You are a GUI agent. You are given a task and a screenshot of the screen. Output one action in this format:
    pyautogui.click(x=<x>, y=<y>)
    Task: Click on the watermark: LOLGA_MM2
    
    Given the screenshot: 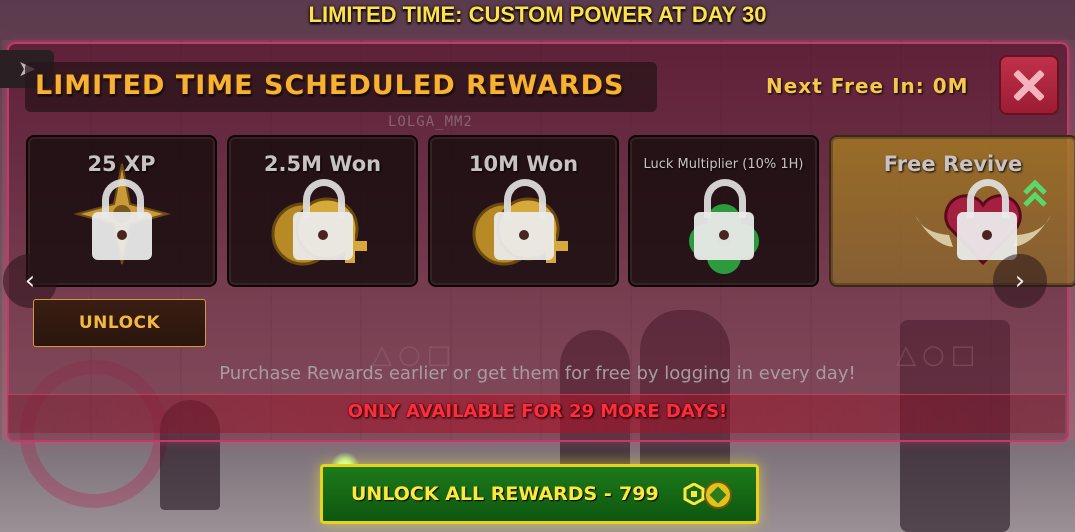 What is the action you would take?
    pyautogui.click(x=430, y=122)
    